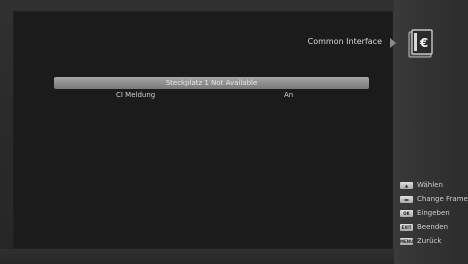 The height and width of the screenshot is (264, 468). I want to click on ci-meldung-value: An, so click(289, 95).